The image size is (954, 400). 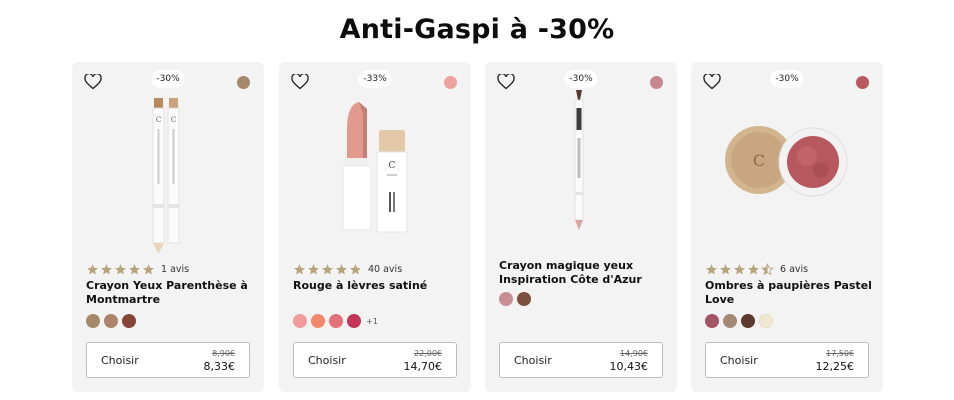 I want to click on old-price: 8,90€, so click(x=223, y=353).